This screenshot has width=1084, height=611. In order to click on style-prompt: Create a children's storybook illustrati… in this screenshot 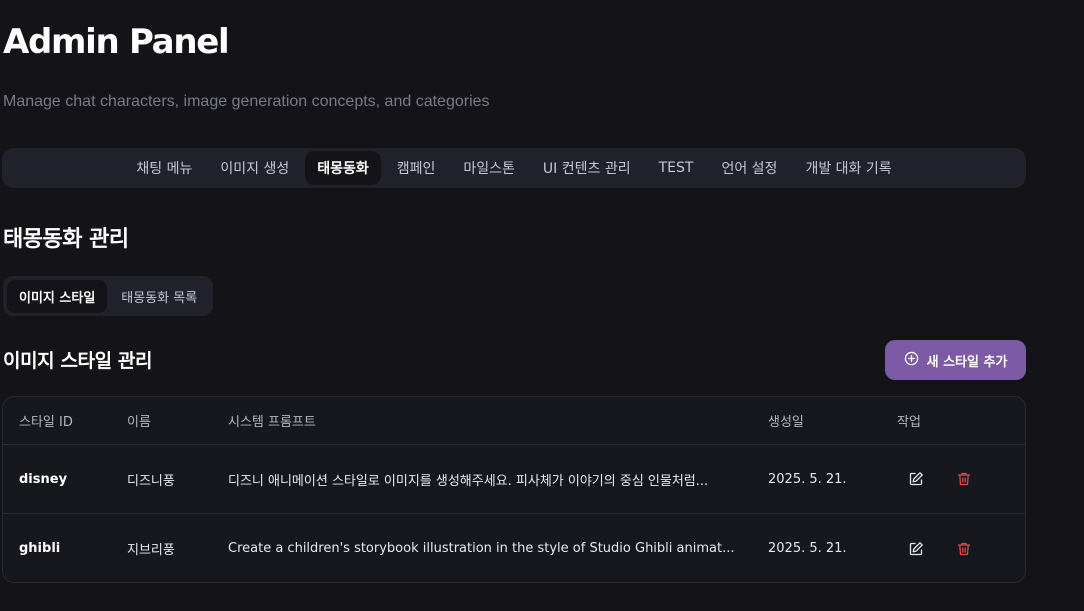, I will do `click(488, 548)`.